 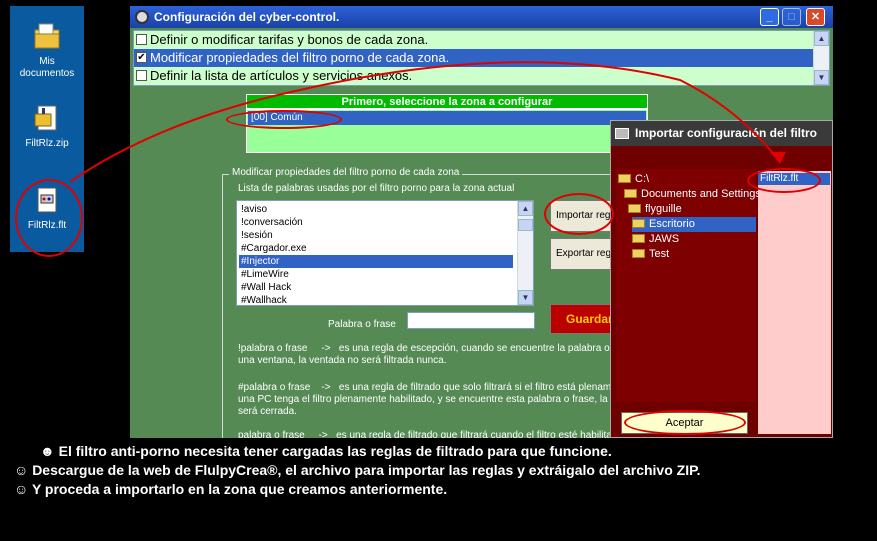 What do you see at coordinates (47, 451) in the screenshot?
I see `smiley-icon: ☻` at bounding box center [47, 451].